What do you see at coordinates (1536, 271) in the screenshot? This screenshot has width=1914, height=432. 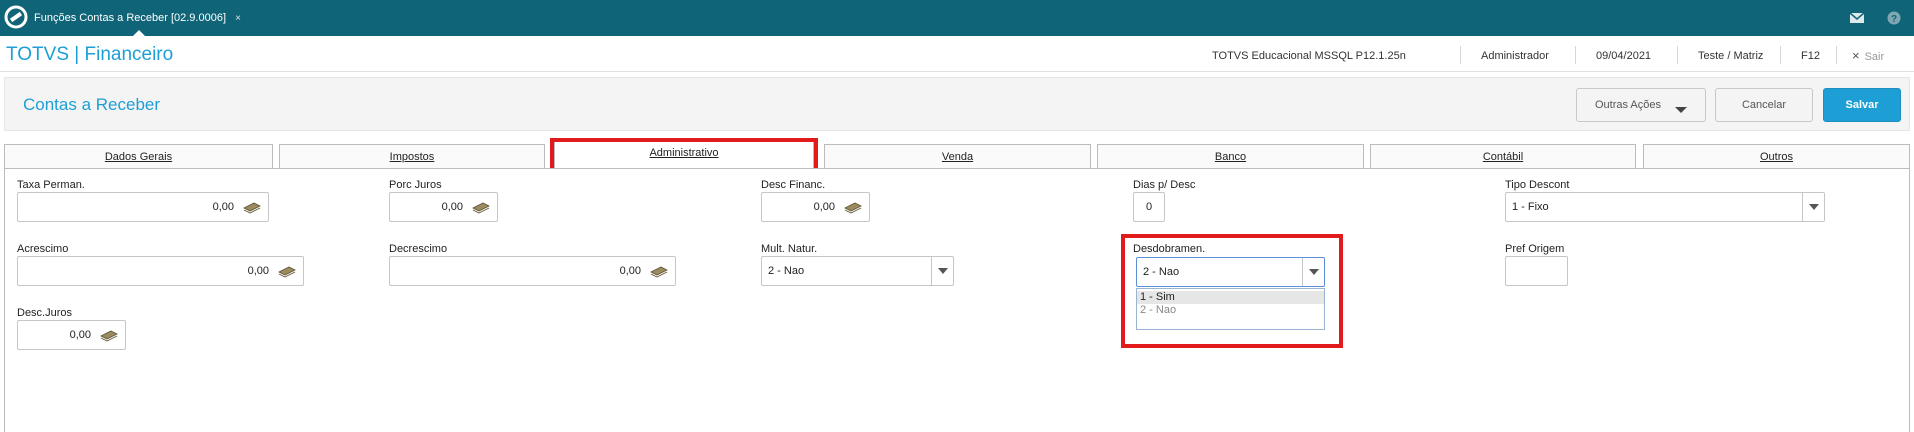 I see `pref-origem-field` at bounding box center [1536, 271].